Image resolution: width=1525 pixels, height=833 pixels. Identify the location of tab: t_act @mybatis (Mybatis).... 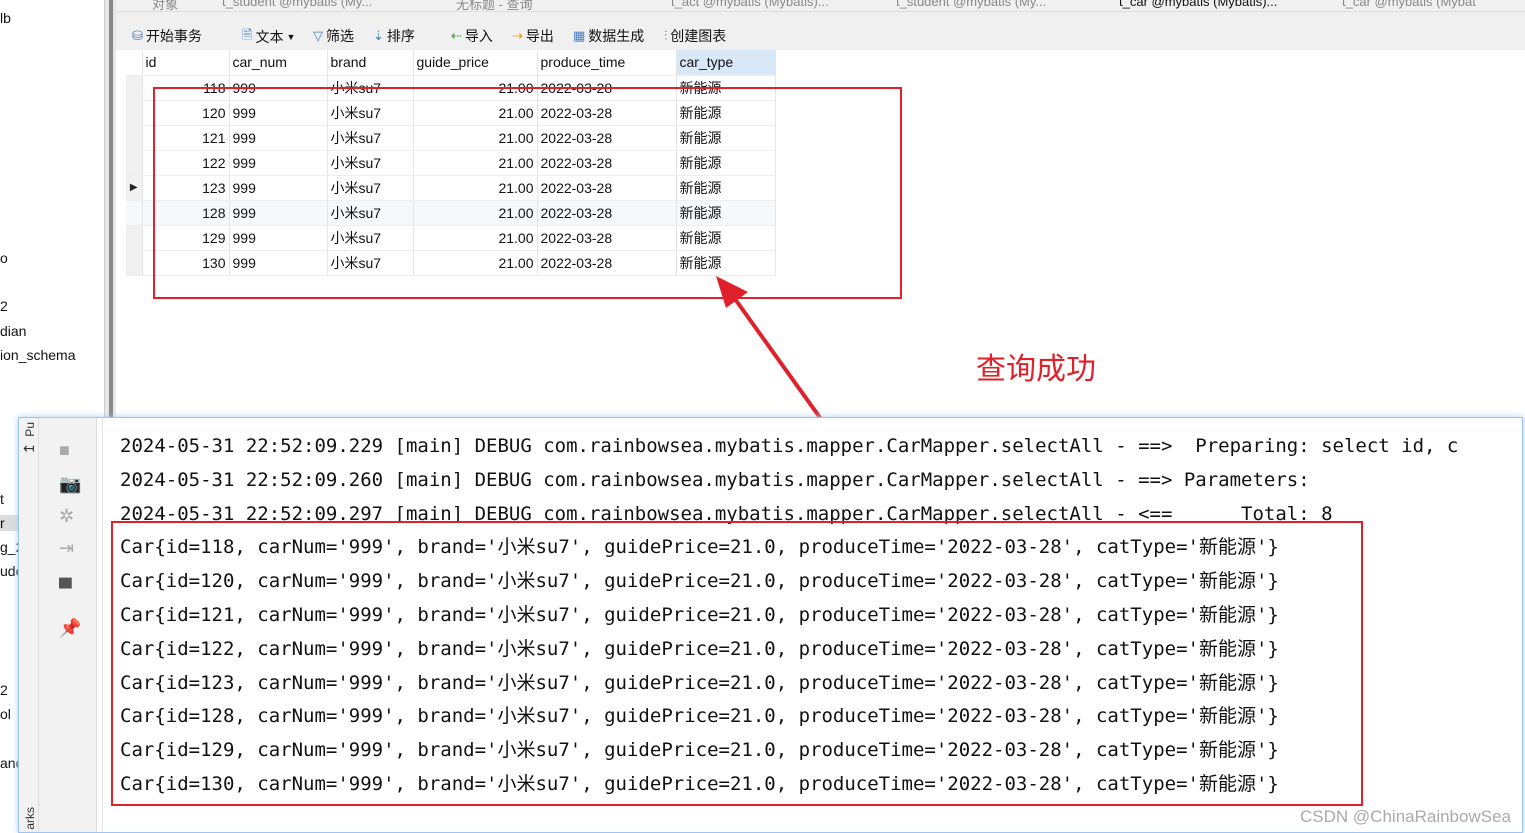
(750, 4).